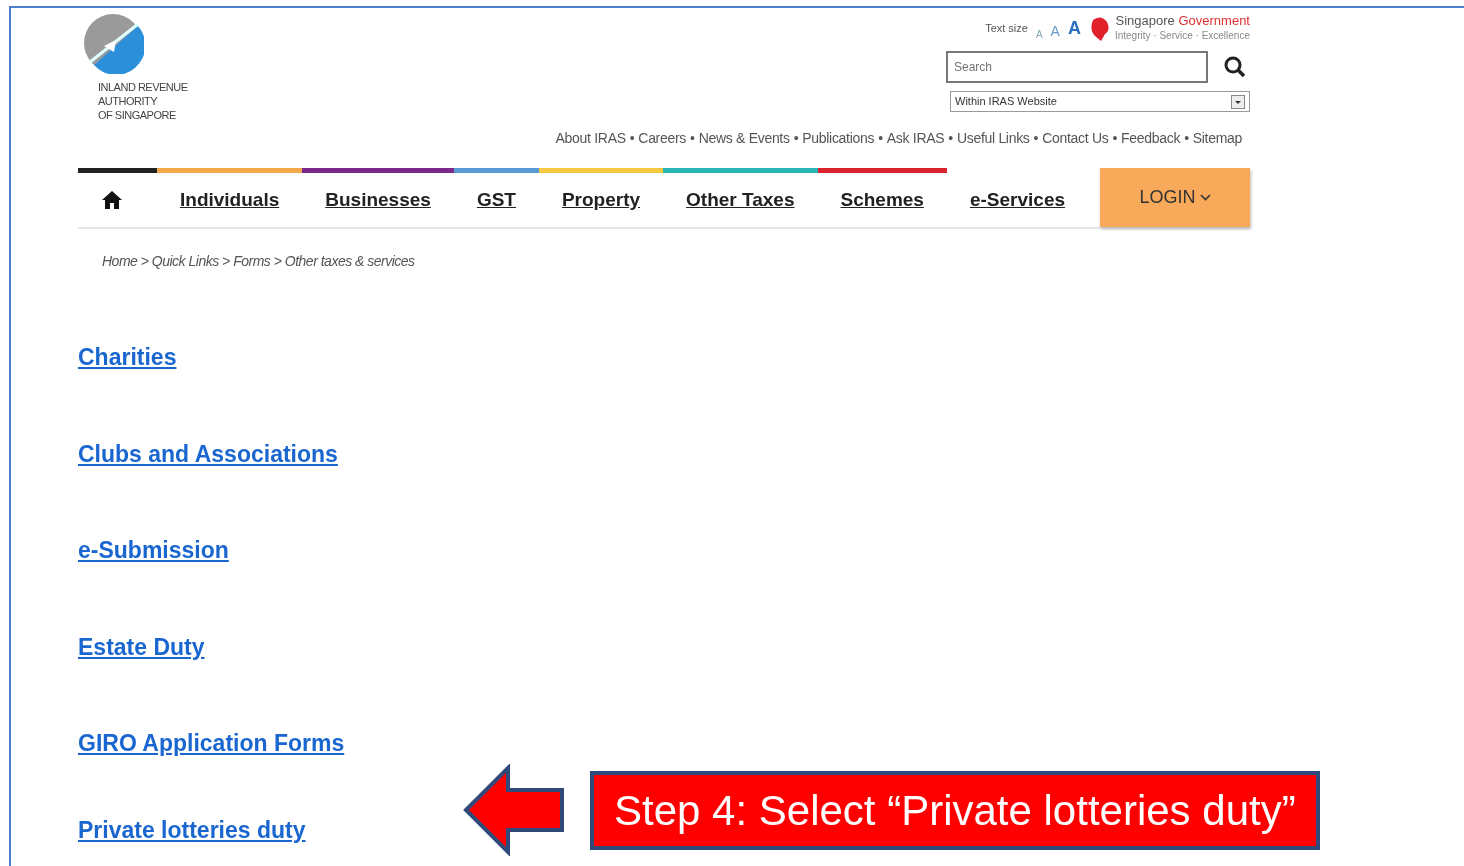 The height and width of the screenshot is (866, 1464). Describe the element at coordinates (153, 550) in the screenshot. I see `form-link: e-Submission` at that location.